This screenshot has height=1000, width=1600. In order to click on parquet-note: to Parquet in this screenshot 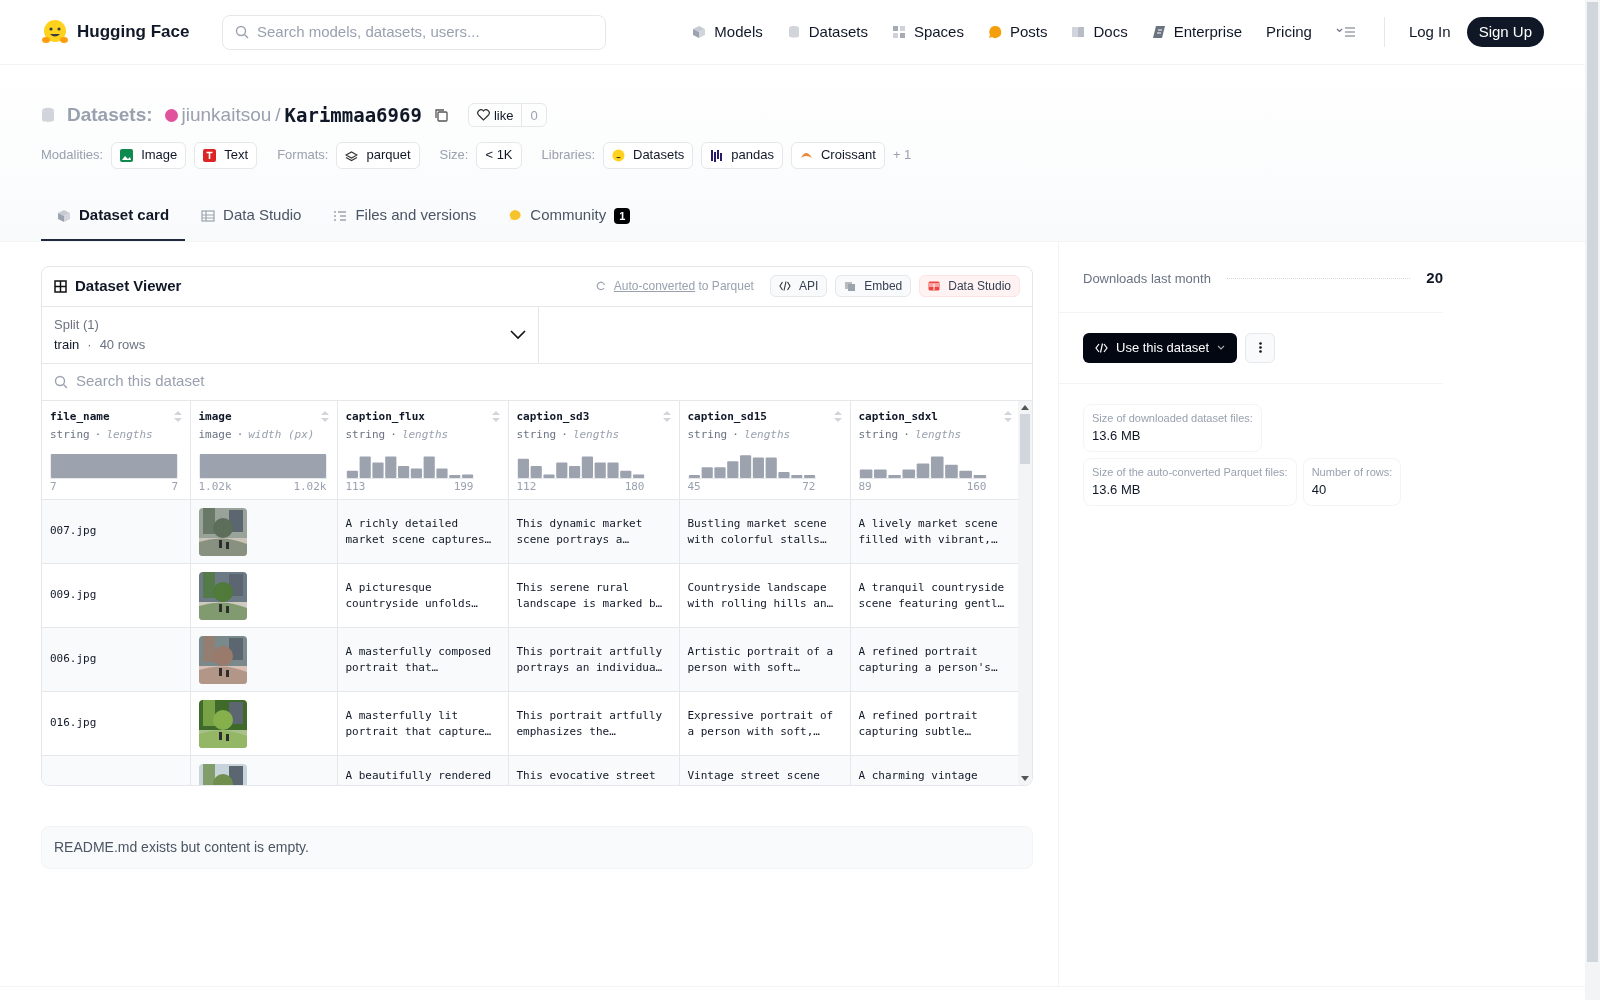, I will do `click(726, 286)`.